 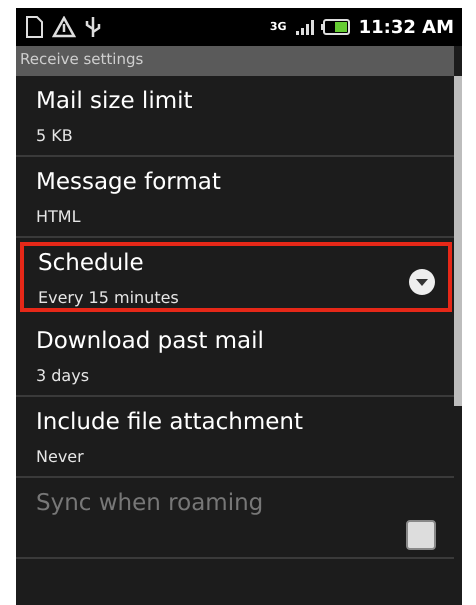 I want to click on setting-value: HTML, so click(x=59, y=217).